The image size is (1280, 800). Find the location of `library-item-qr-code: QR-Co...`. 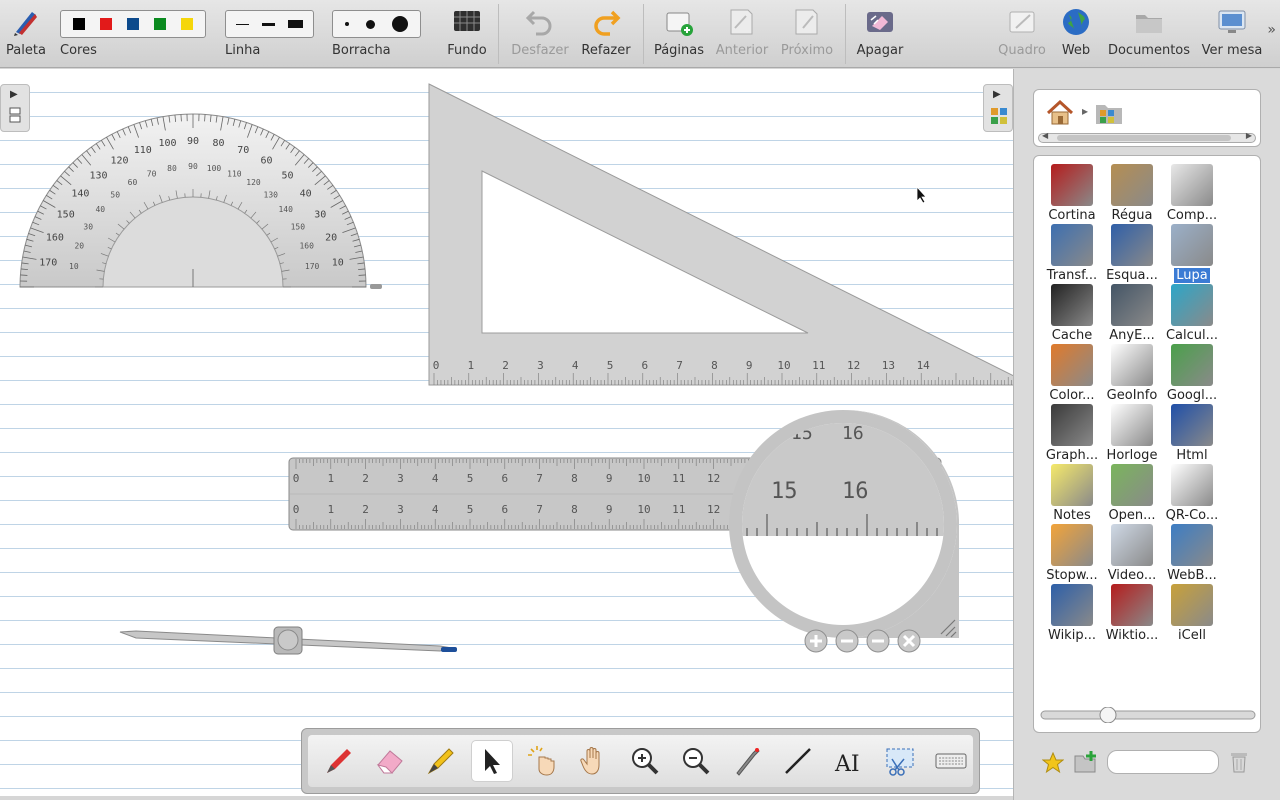

library-item-qr-code: QR-Co... is located at coordinates (1192, 494).